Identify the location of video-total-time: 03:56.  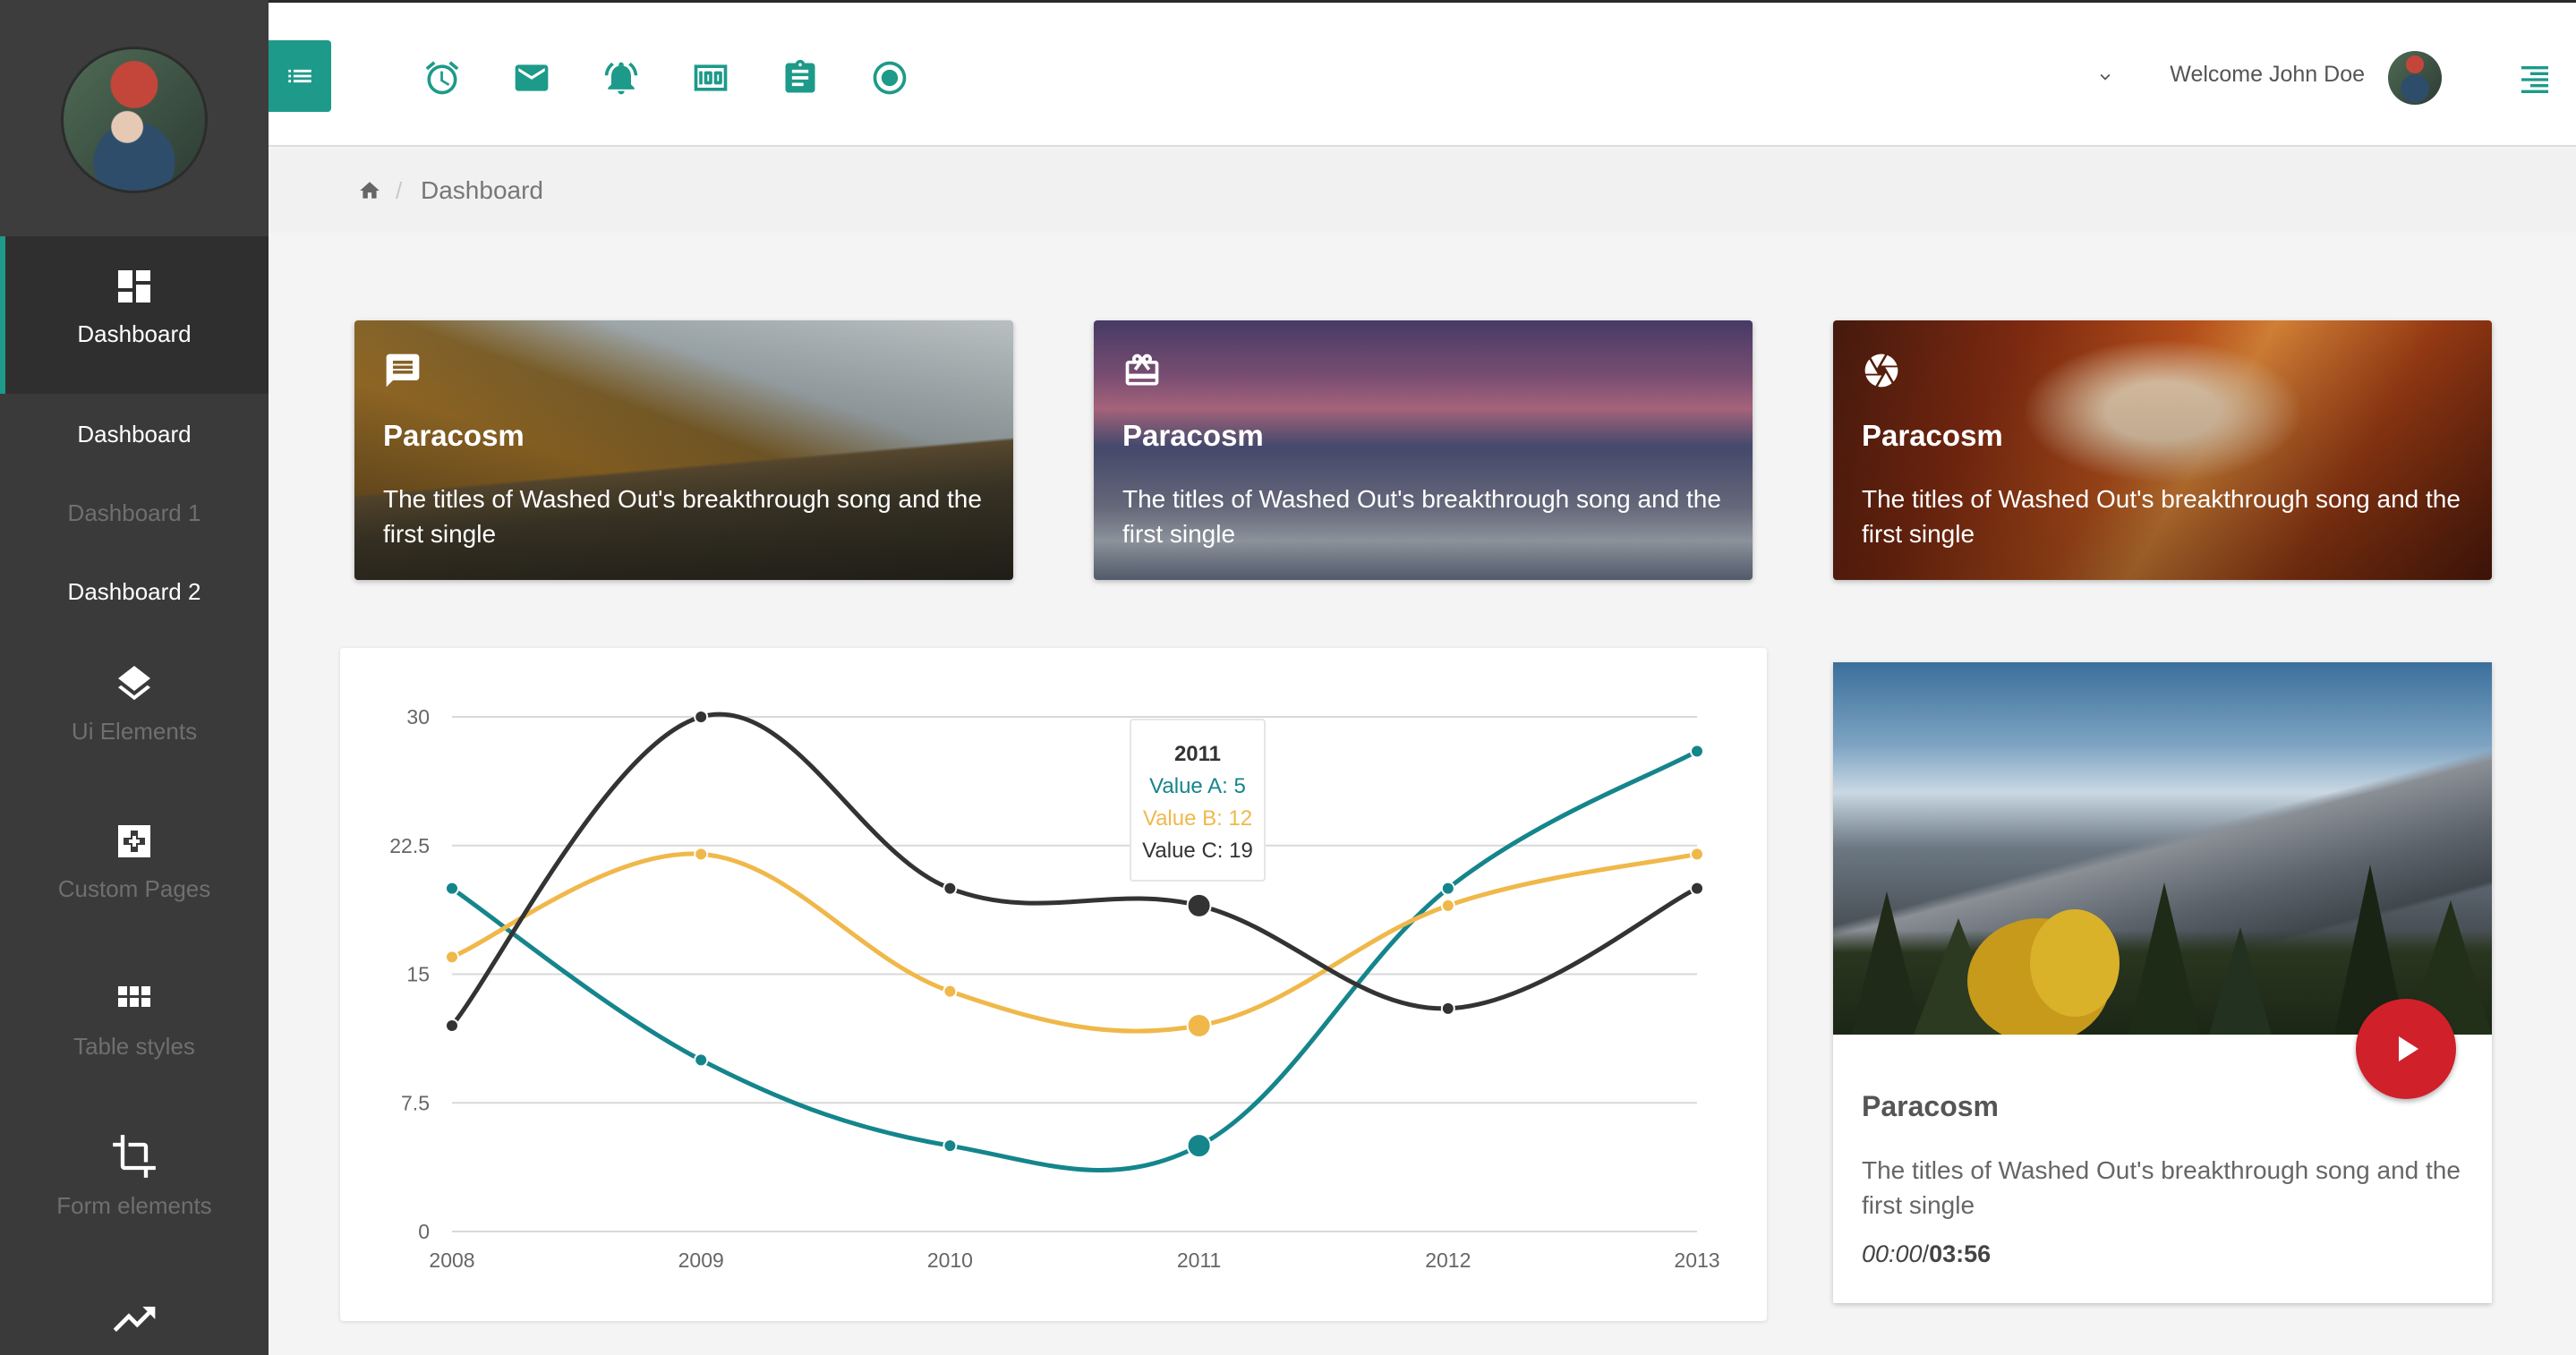
(1960, 1253).